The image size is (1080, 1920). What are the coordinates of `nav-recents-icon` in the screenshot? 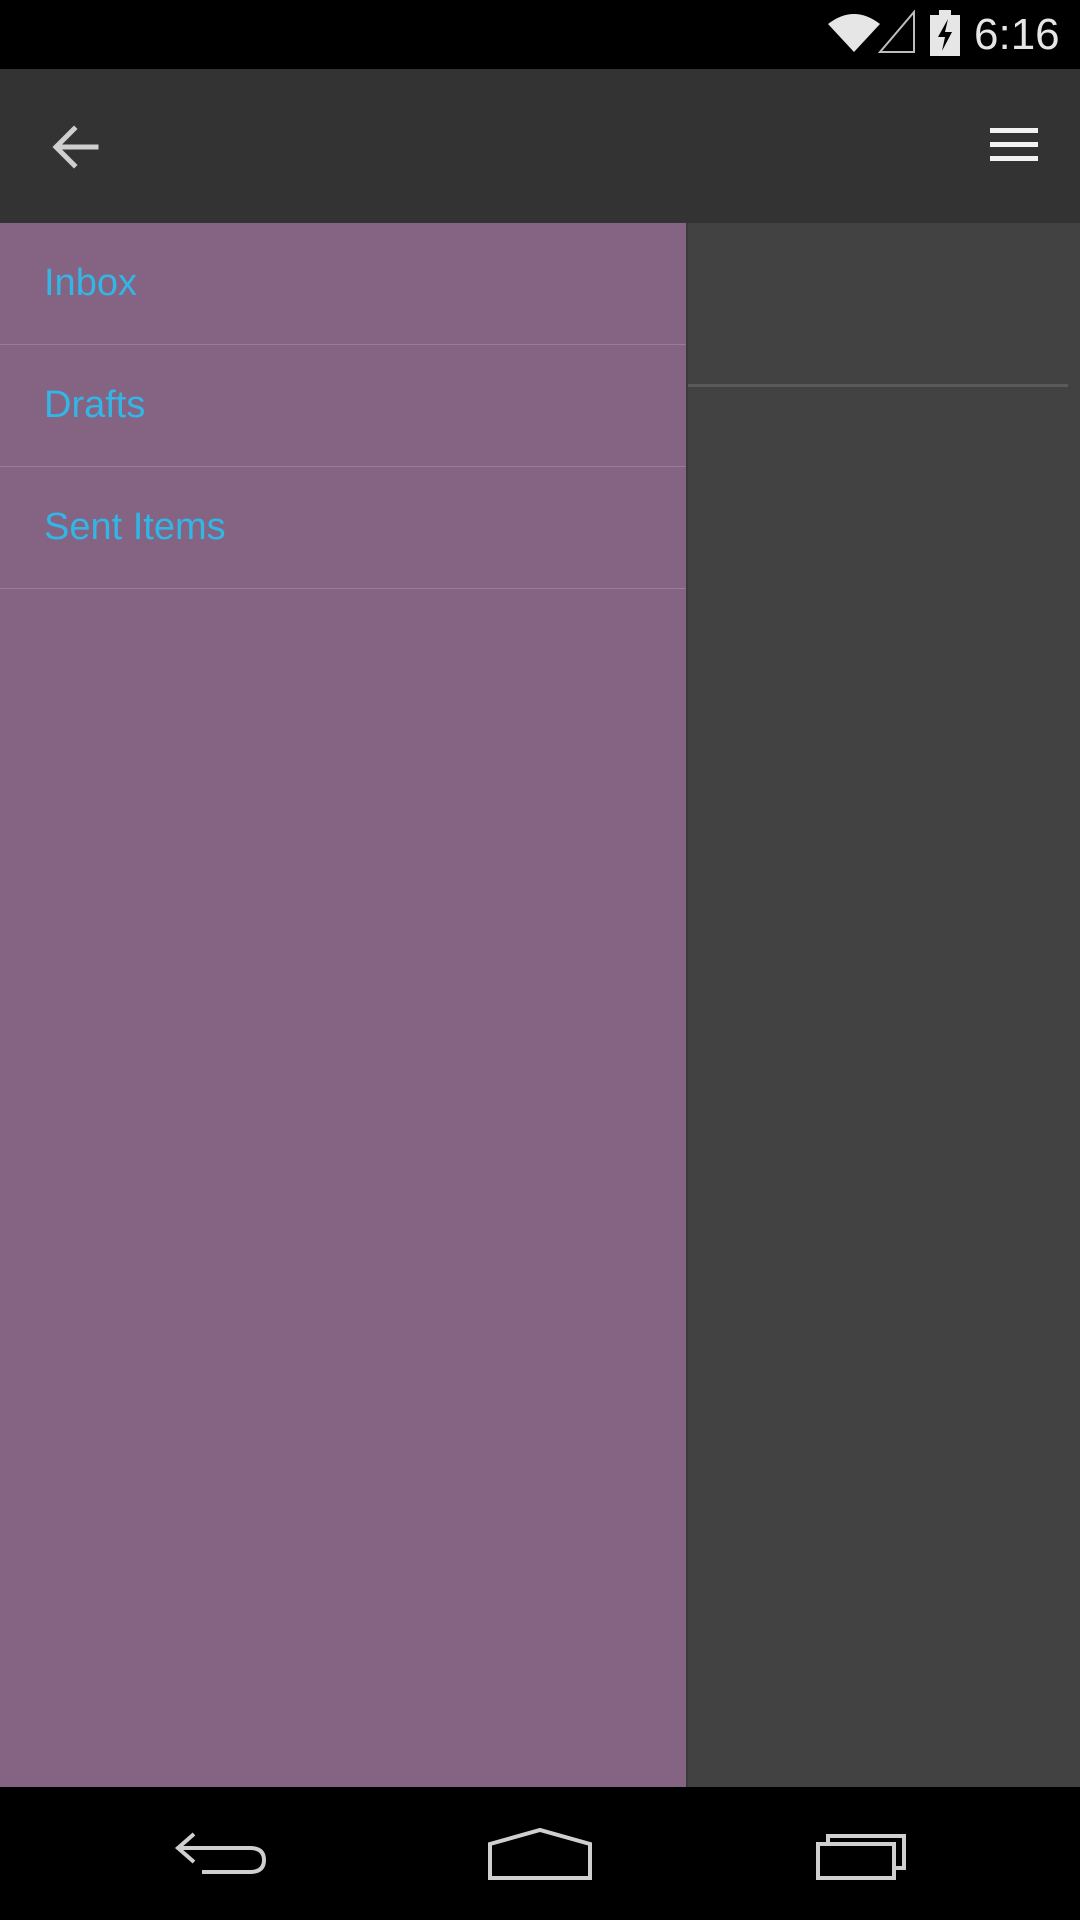 It's located at (861, 1856).